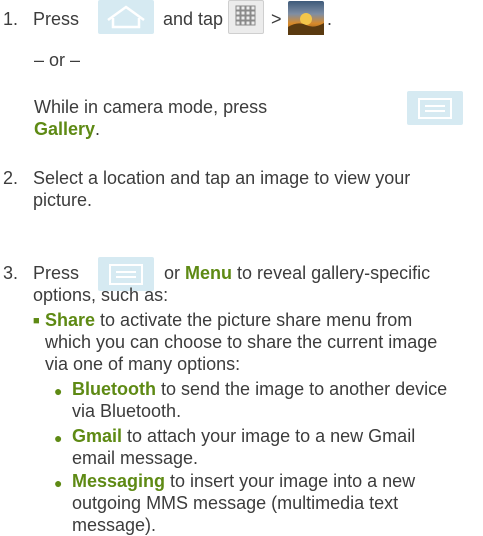  Describe the element at coordinates (119, 481) in the screenshot. I see `messaging-label: Messaging` at that location.